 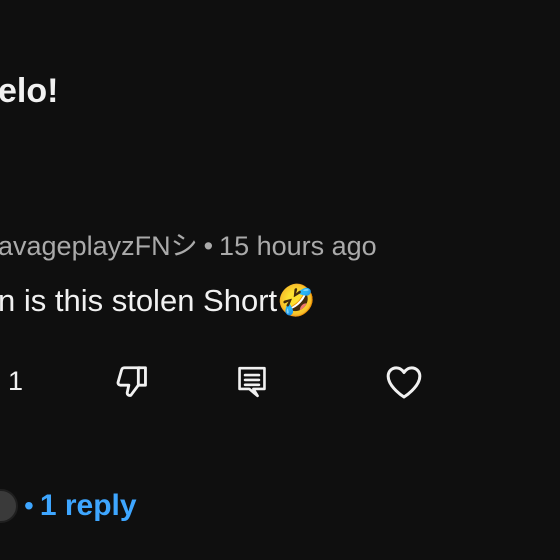 I want to click on reply-comment-icon, so click(x=252, y=382).